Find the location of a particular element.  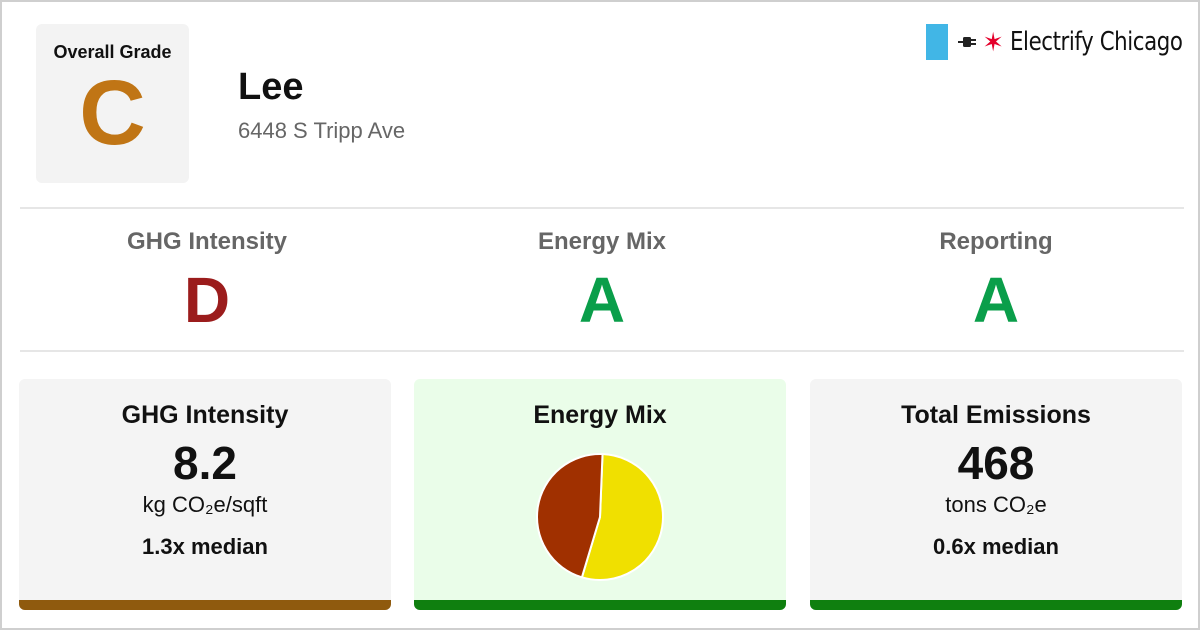

card-title: GHG Intensity is located at coordinates (205, 415).